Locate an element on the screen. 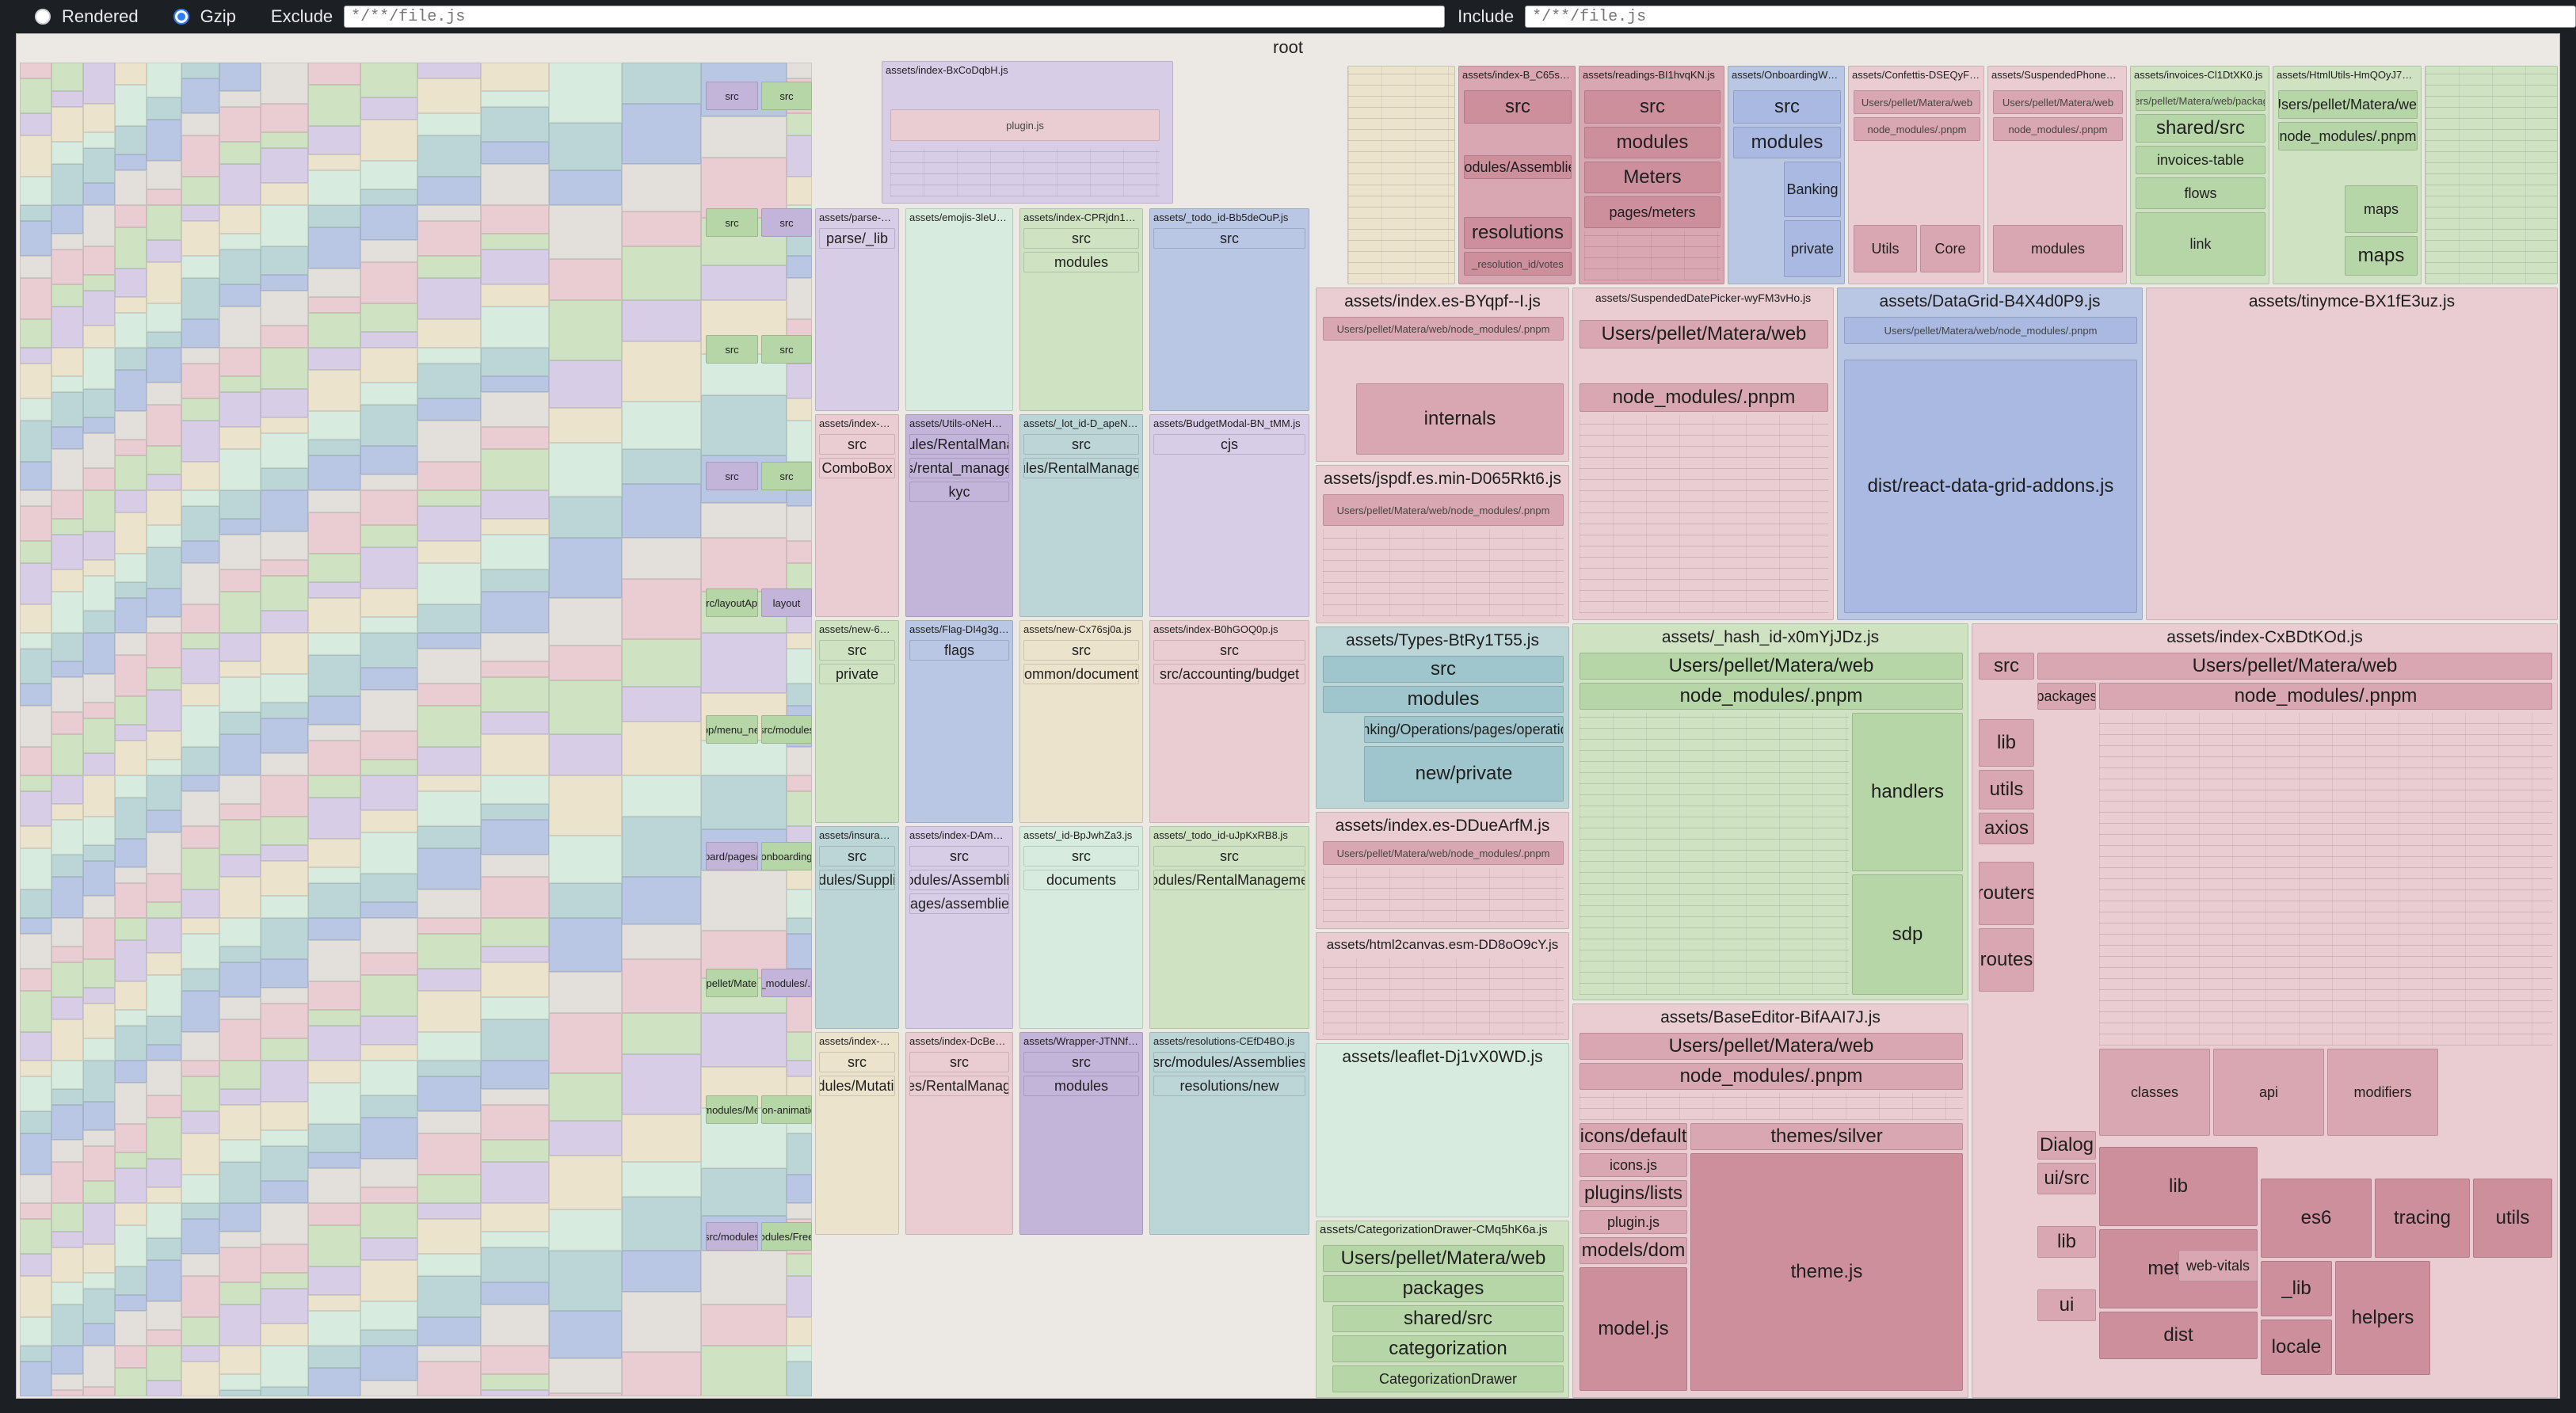 The image size is (2576, 1413). module-cell: kyc is located at coordinates (959, 492).